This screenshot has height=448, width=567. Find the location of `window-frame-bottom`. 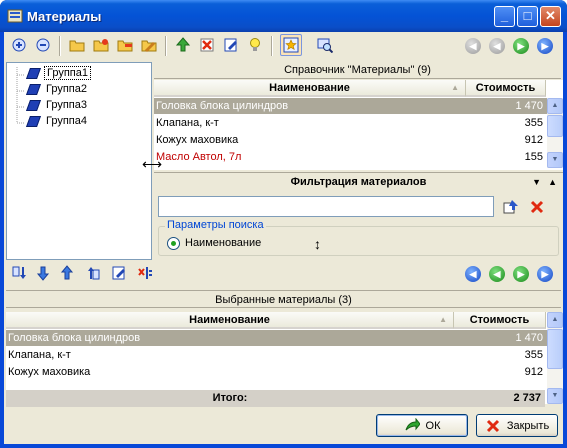

window-frame-bottom is located at coordinates (283, 446).